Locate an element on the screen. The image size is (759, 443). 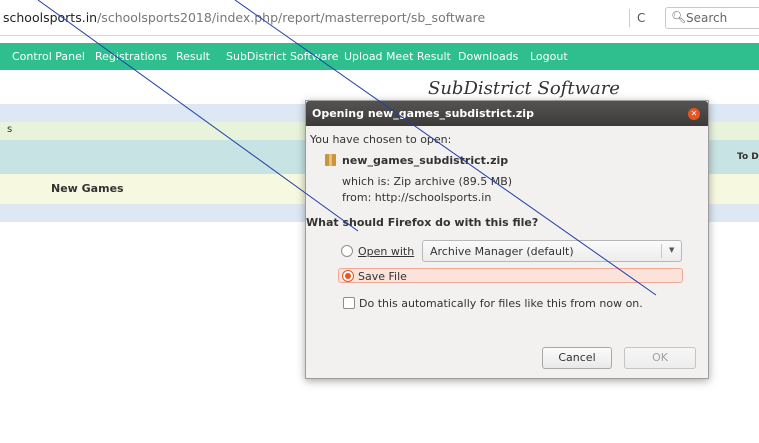
page-title: SubDistrict Software is located at coordinates (524, 88).